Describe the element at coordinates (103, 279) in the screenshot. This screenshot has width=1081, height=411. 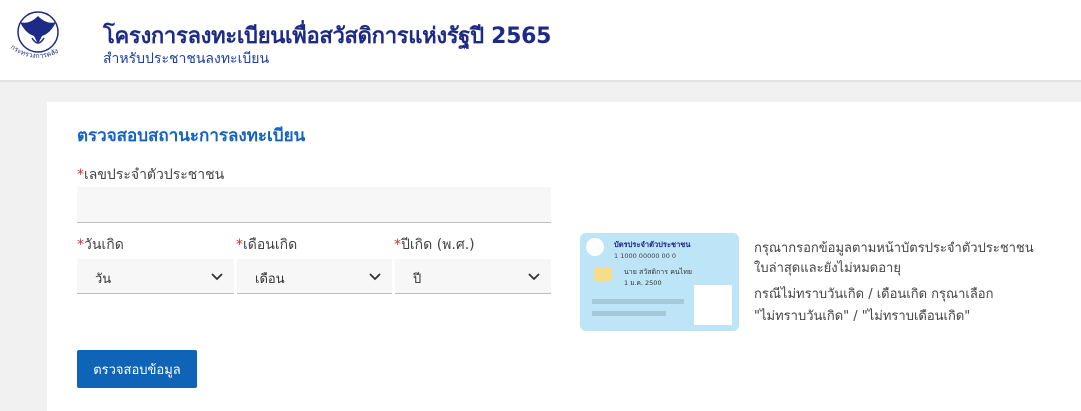
I see `birth-day-value: วัน` at that location.